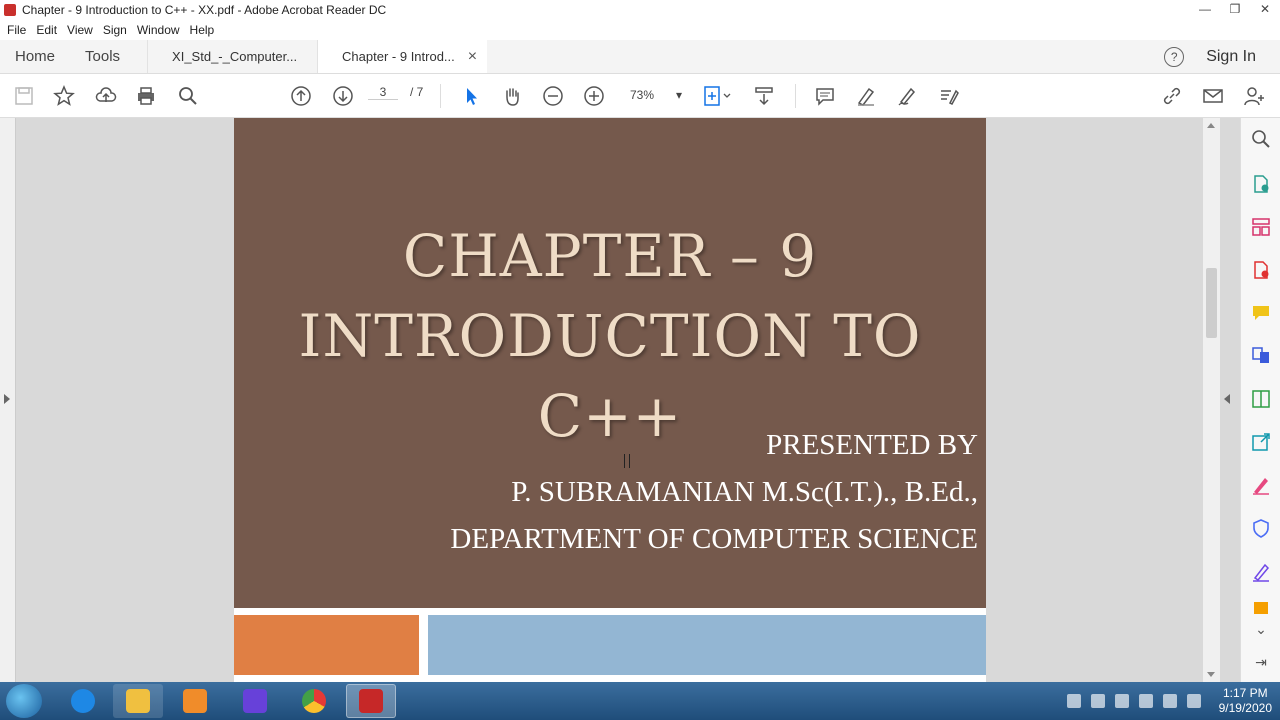 This screenshot has width=1280, height=720. Describe the element at coordinates (106, 96) in the screenshot. I see `upload-cloud-icon` at that location.